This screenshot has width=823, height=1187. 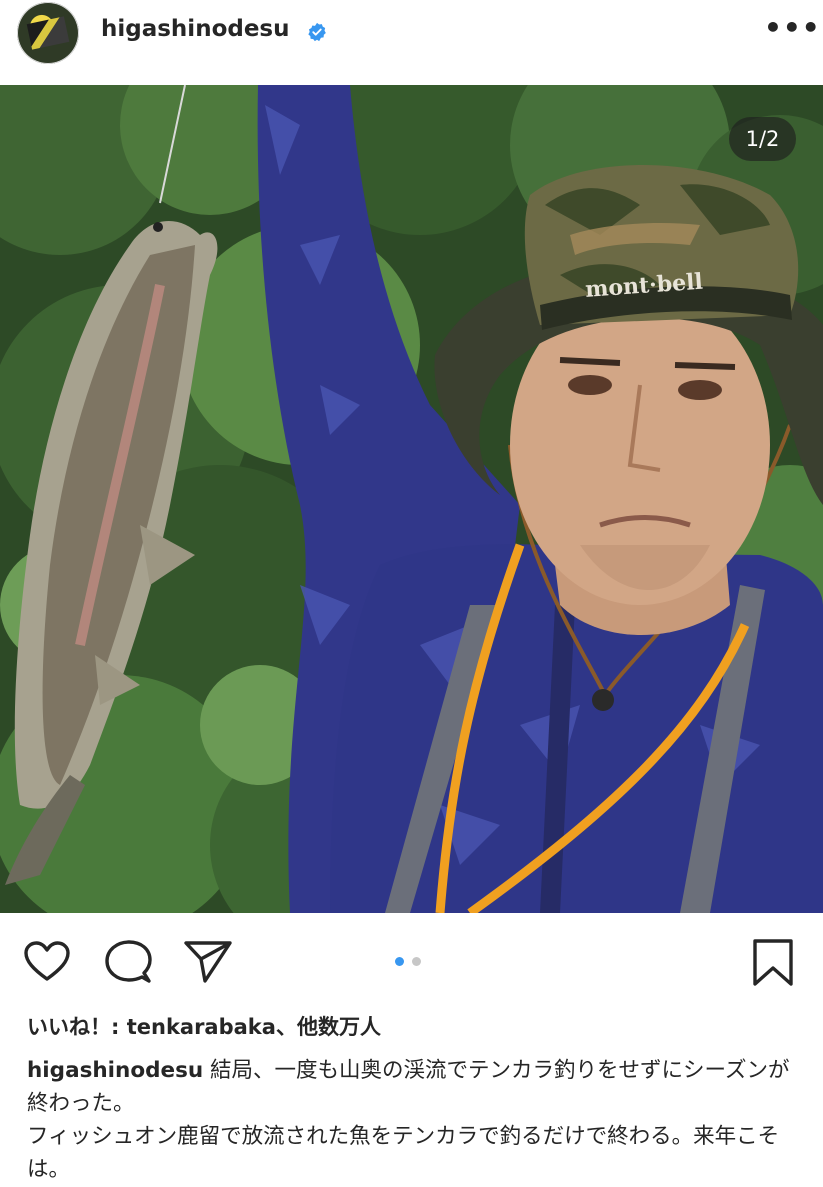 What do you see at coordinates (48, 33) in the screenshot?
I see `profile-avatar` at bounding box center [48, 33].